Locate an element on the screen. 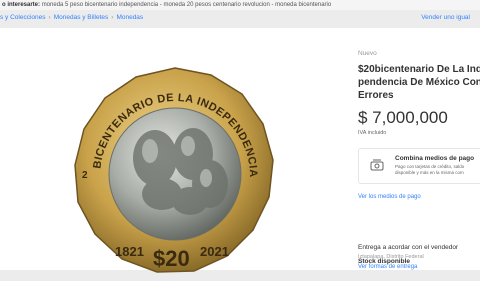  coin-denomination: $20 is located at coordinates (171, 258).